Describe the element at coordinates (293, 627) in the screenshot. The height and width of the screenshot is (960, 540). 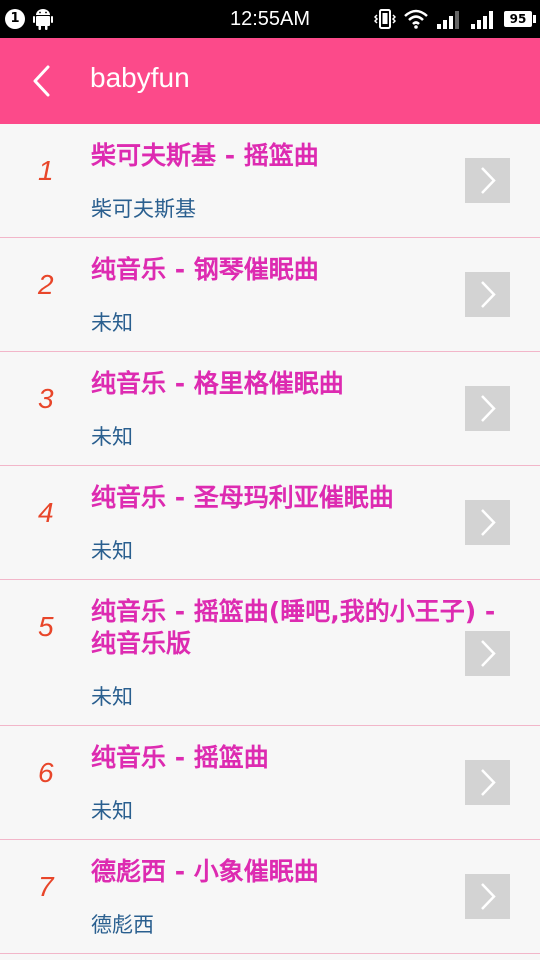
I see `song-title: 纯音乐 - 摇篮曲(睡吧,我的小王子) - 纯音乐版` at that location.